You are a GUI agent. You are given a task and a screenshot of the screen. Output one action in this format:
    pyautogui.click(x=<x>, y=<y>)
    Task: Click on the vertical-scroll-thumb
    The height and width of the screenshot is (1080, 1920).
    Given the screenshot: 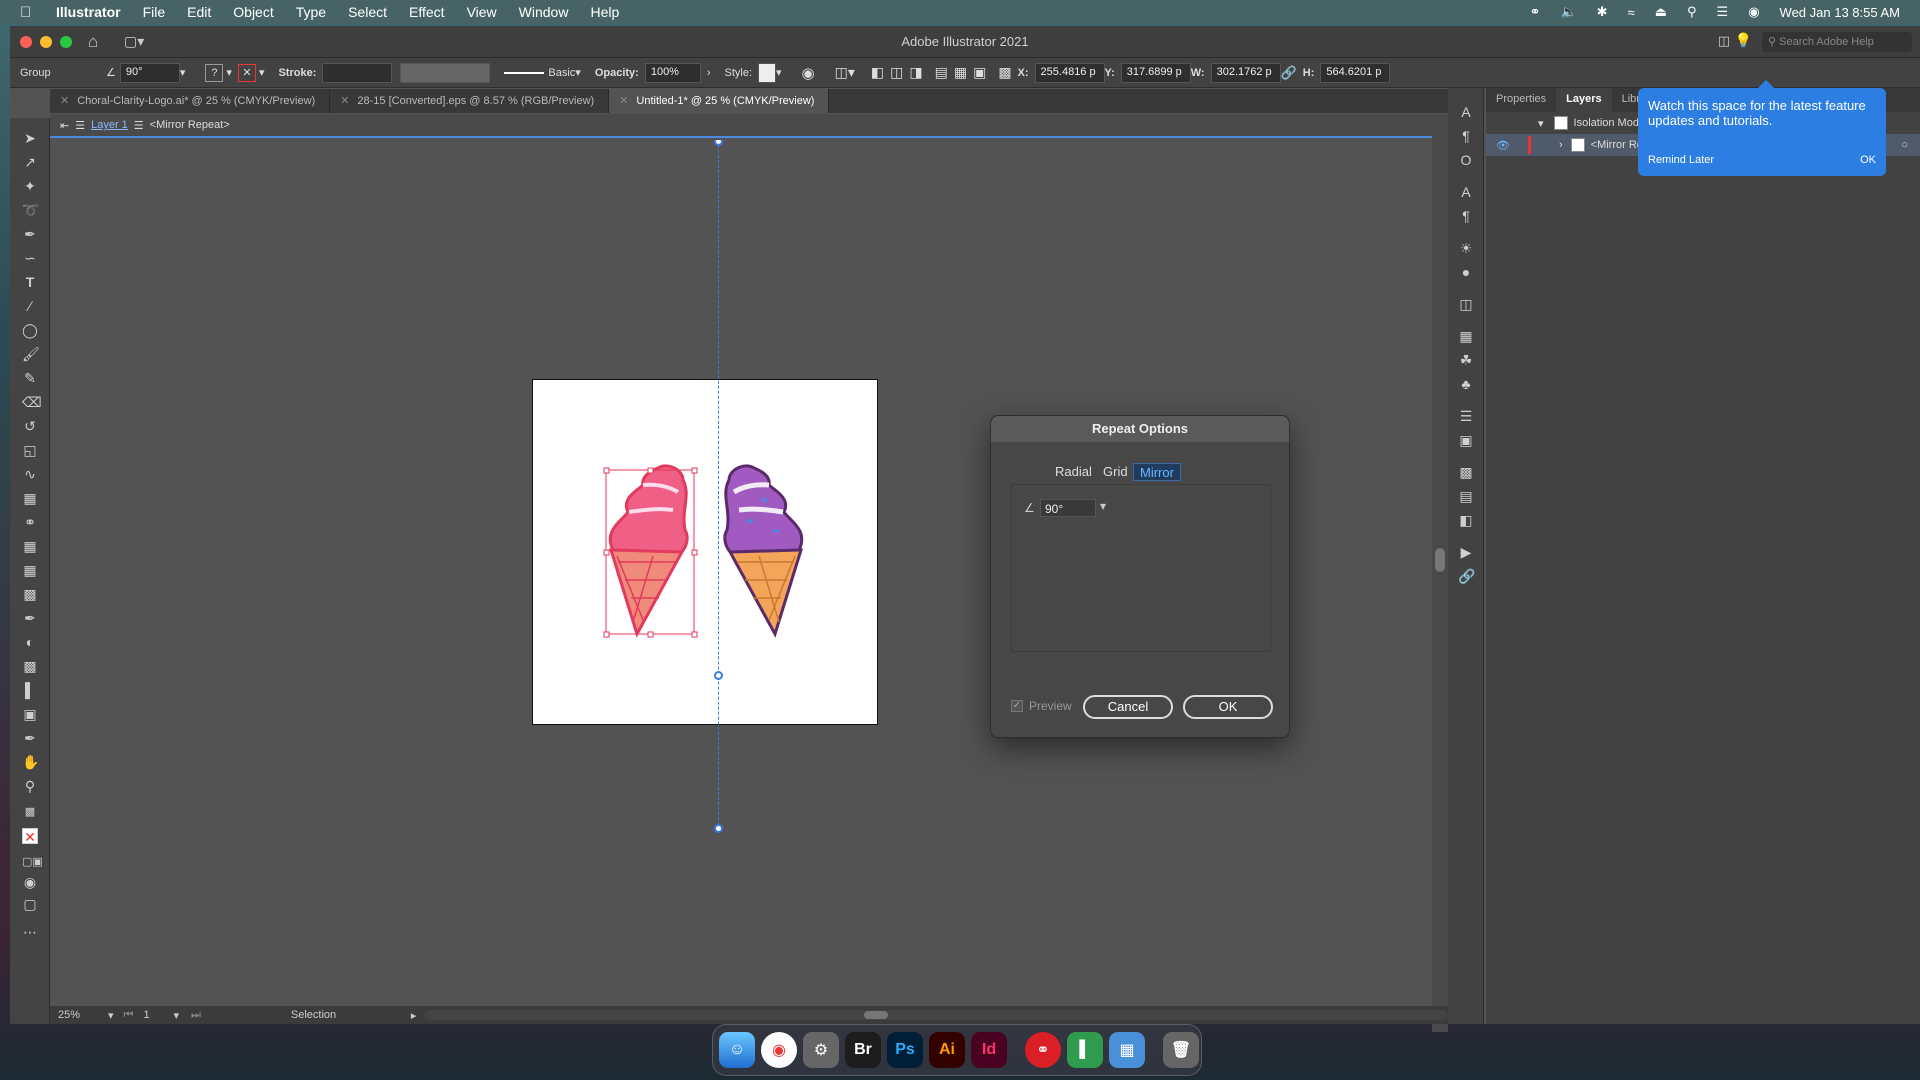 What is the action you would take?
    pyautogui.click(x=1440, y=560)
    